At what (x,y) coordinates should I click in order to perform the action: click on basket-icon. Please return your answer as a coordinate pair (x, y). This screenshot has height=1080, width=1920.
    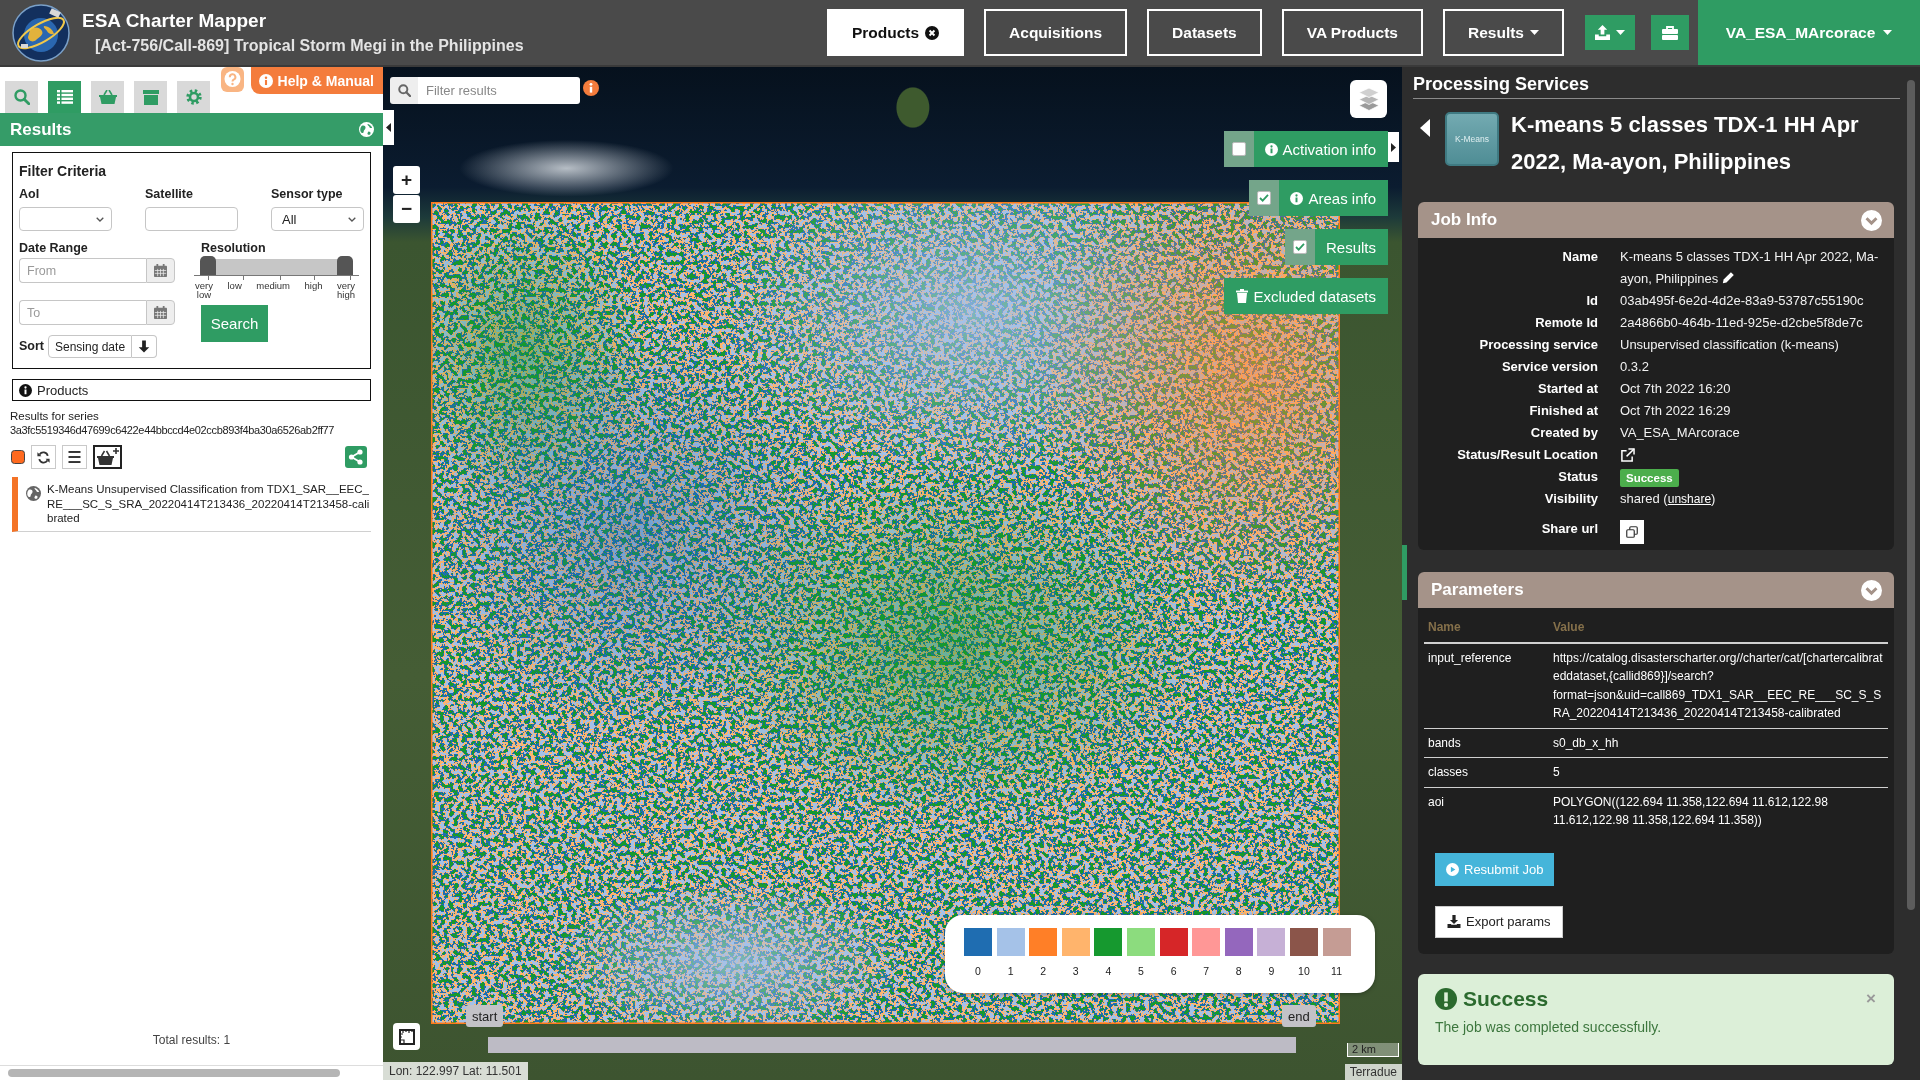
    Looking at the image, I should click on (107, 97).